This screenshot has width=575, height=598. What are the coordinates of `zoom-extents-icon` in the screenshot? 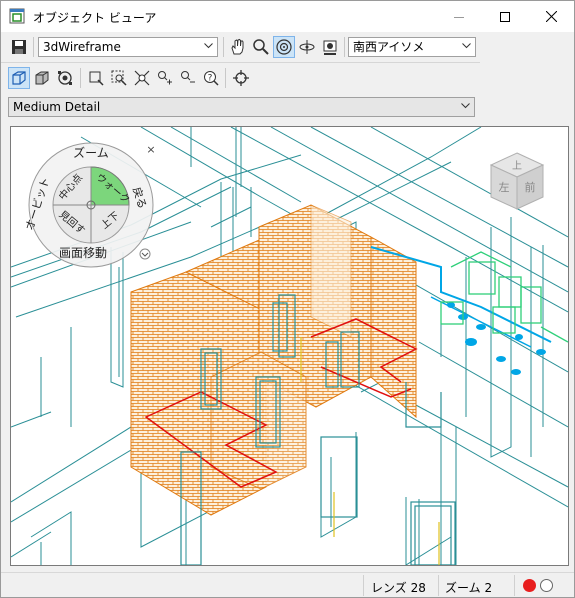 It's located at (142, 78).